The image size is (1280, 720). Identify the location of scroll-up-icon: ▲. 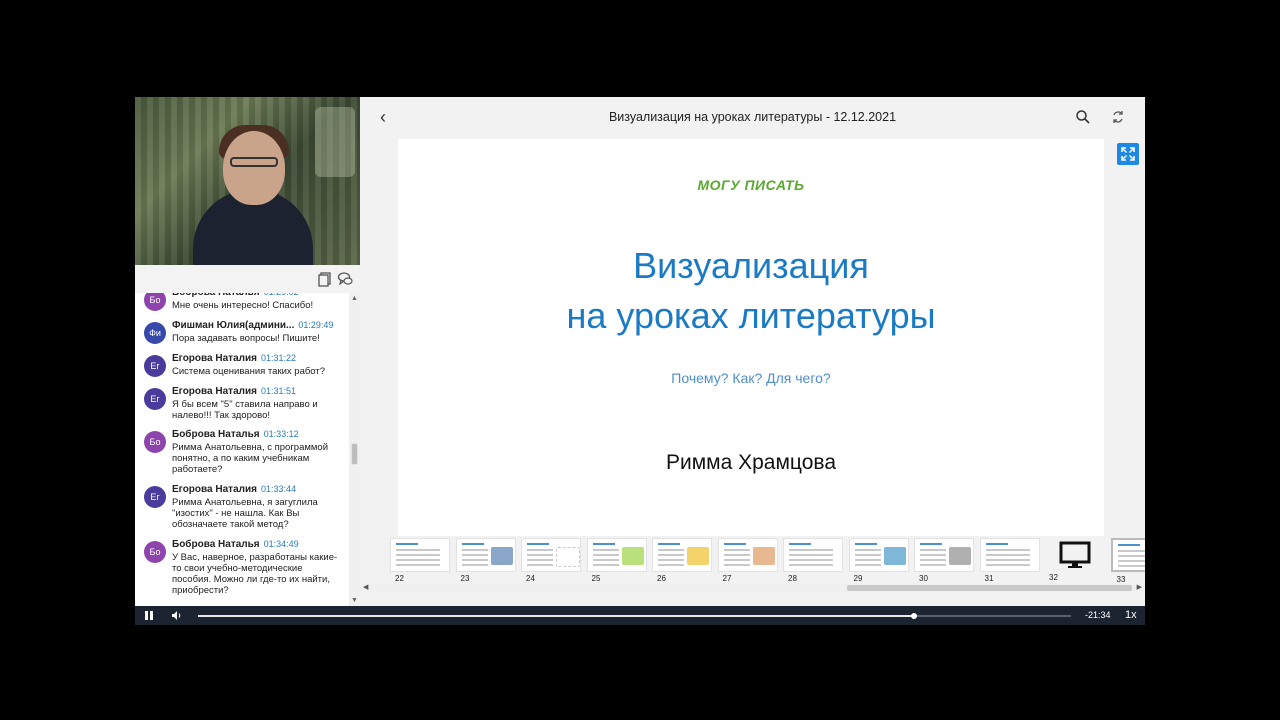
(354, 298).